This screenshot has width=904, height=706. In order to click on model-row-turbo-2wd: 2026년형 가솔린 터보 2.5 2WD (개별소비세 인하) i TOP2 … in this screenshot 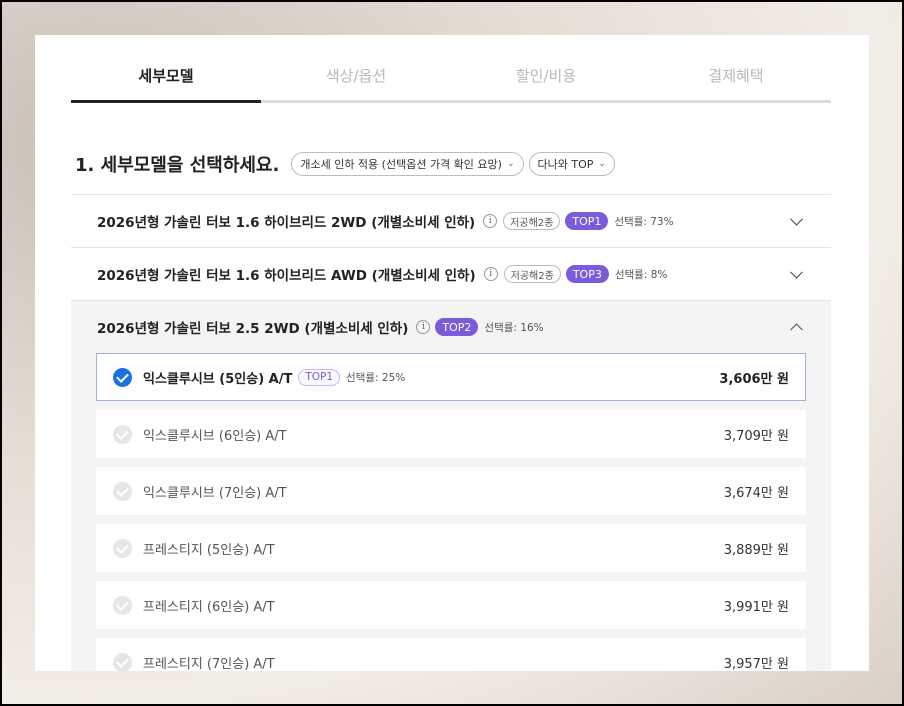, I will do `click(451, 326)`.